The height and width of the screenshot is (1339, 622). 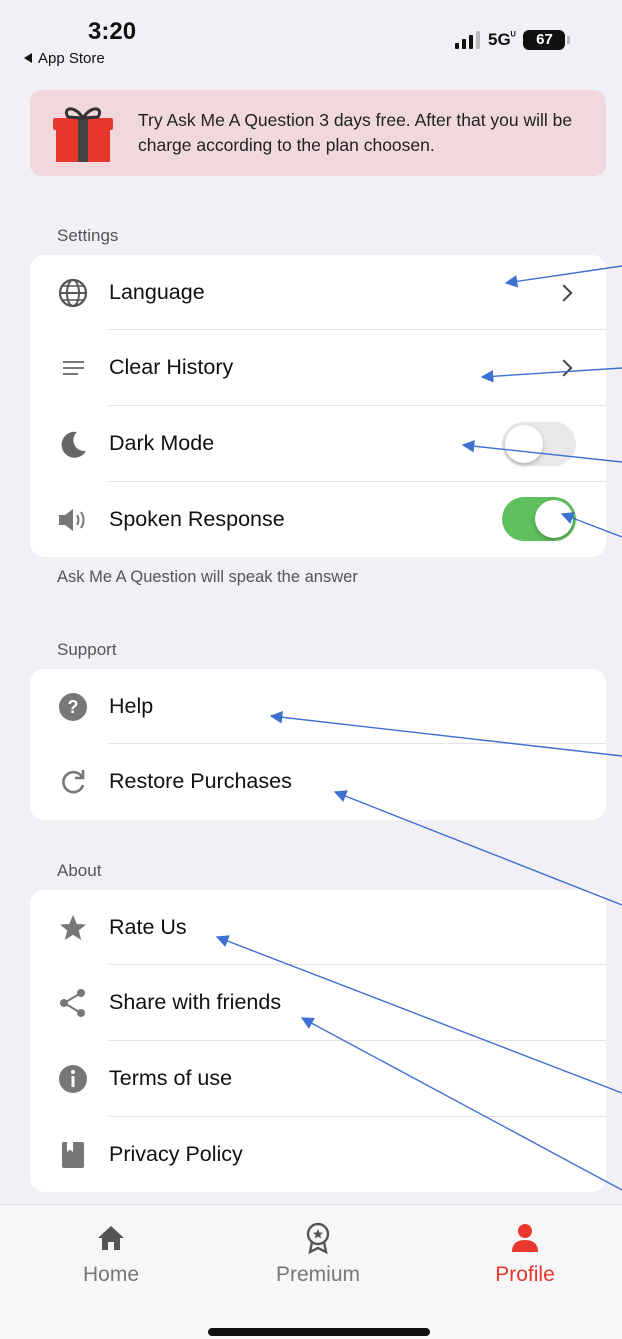 I want to click on back-arrow-icon, so click(x=28, y=58).